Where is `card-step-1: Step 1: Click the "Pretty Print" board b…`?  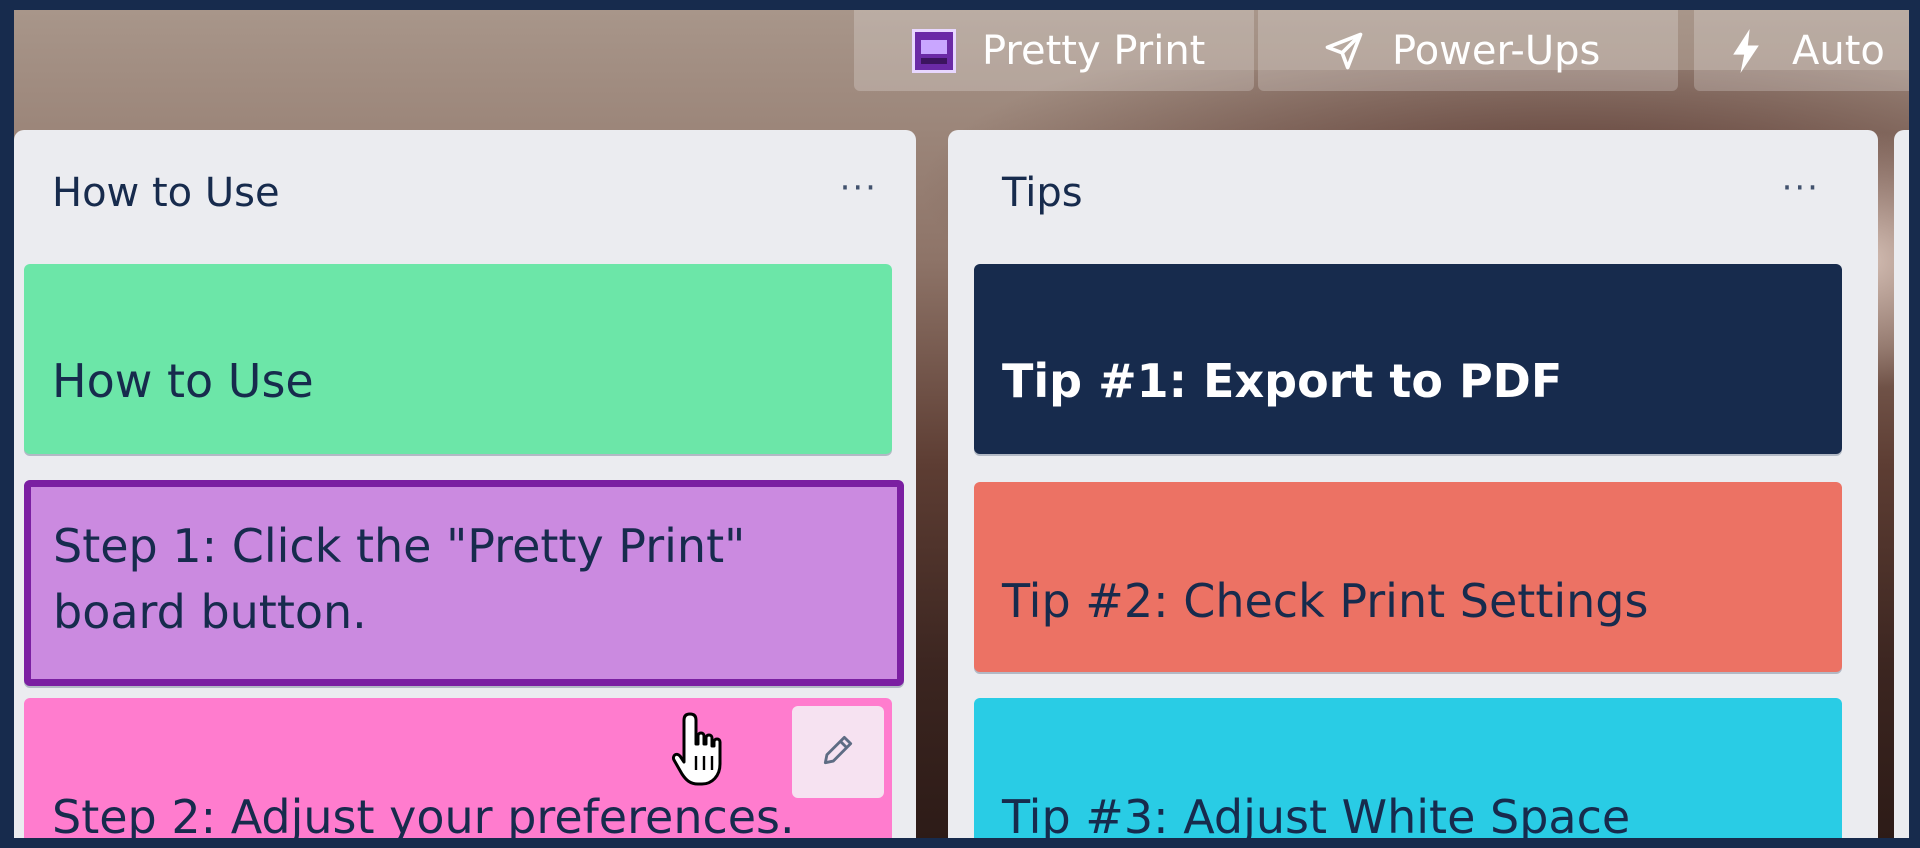 card-step-1: Step 1: Click the "Pretty Print" board b… is located at coordinates (464, 583).